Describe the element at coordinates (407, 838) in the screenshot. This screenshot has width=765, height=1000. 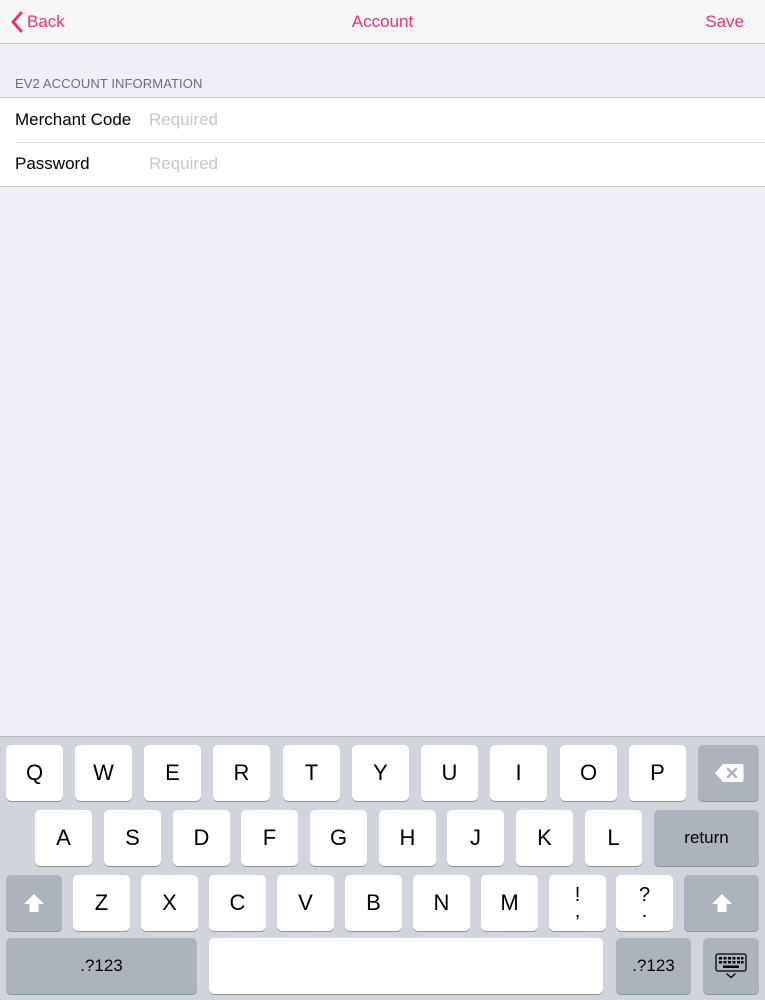
I see `key-h: H` at that location.